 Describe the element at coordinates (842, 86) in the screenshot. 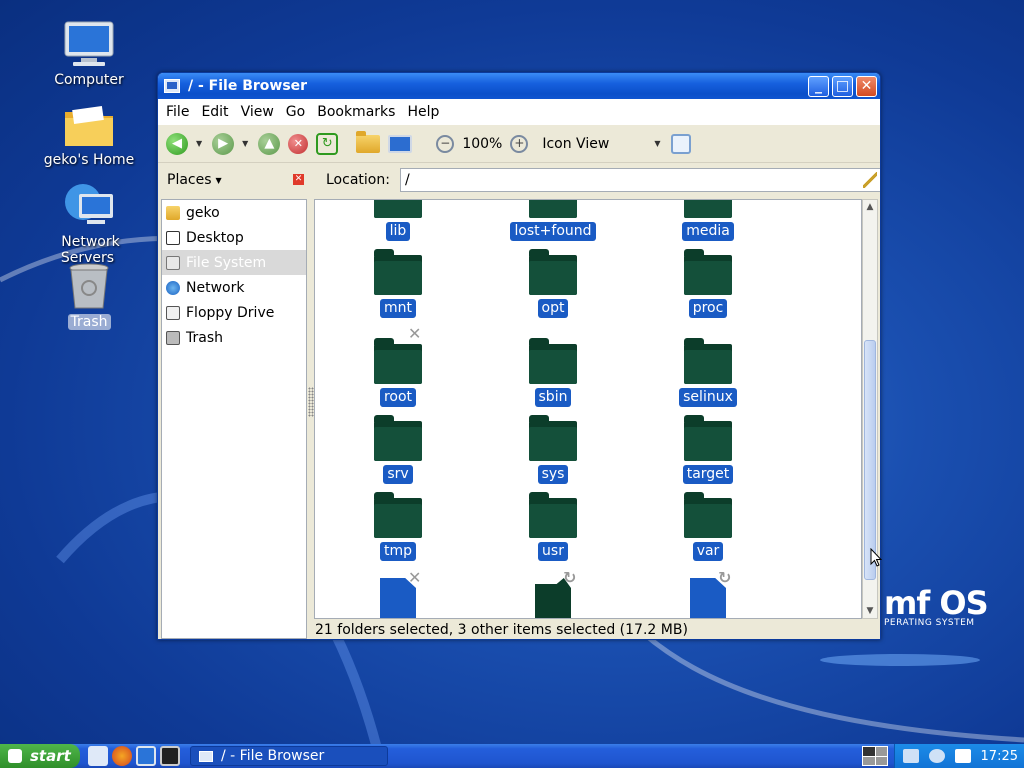

I see `maximize-button: □` at that location.